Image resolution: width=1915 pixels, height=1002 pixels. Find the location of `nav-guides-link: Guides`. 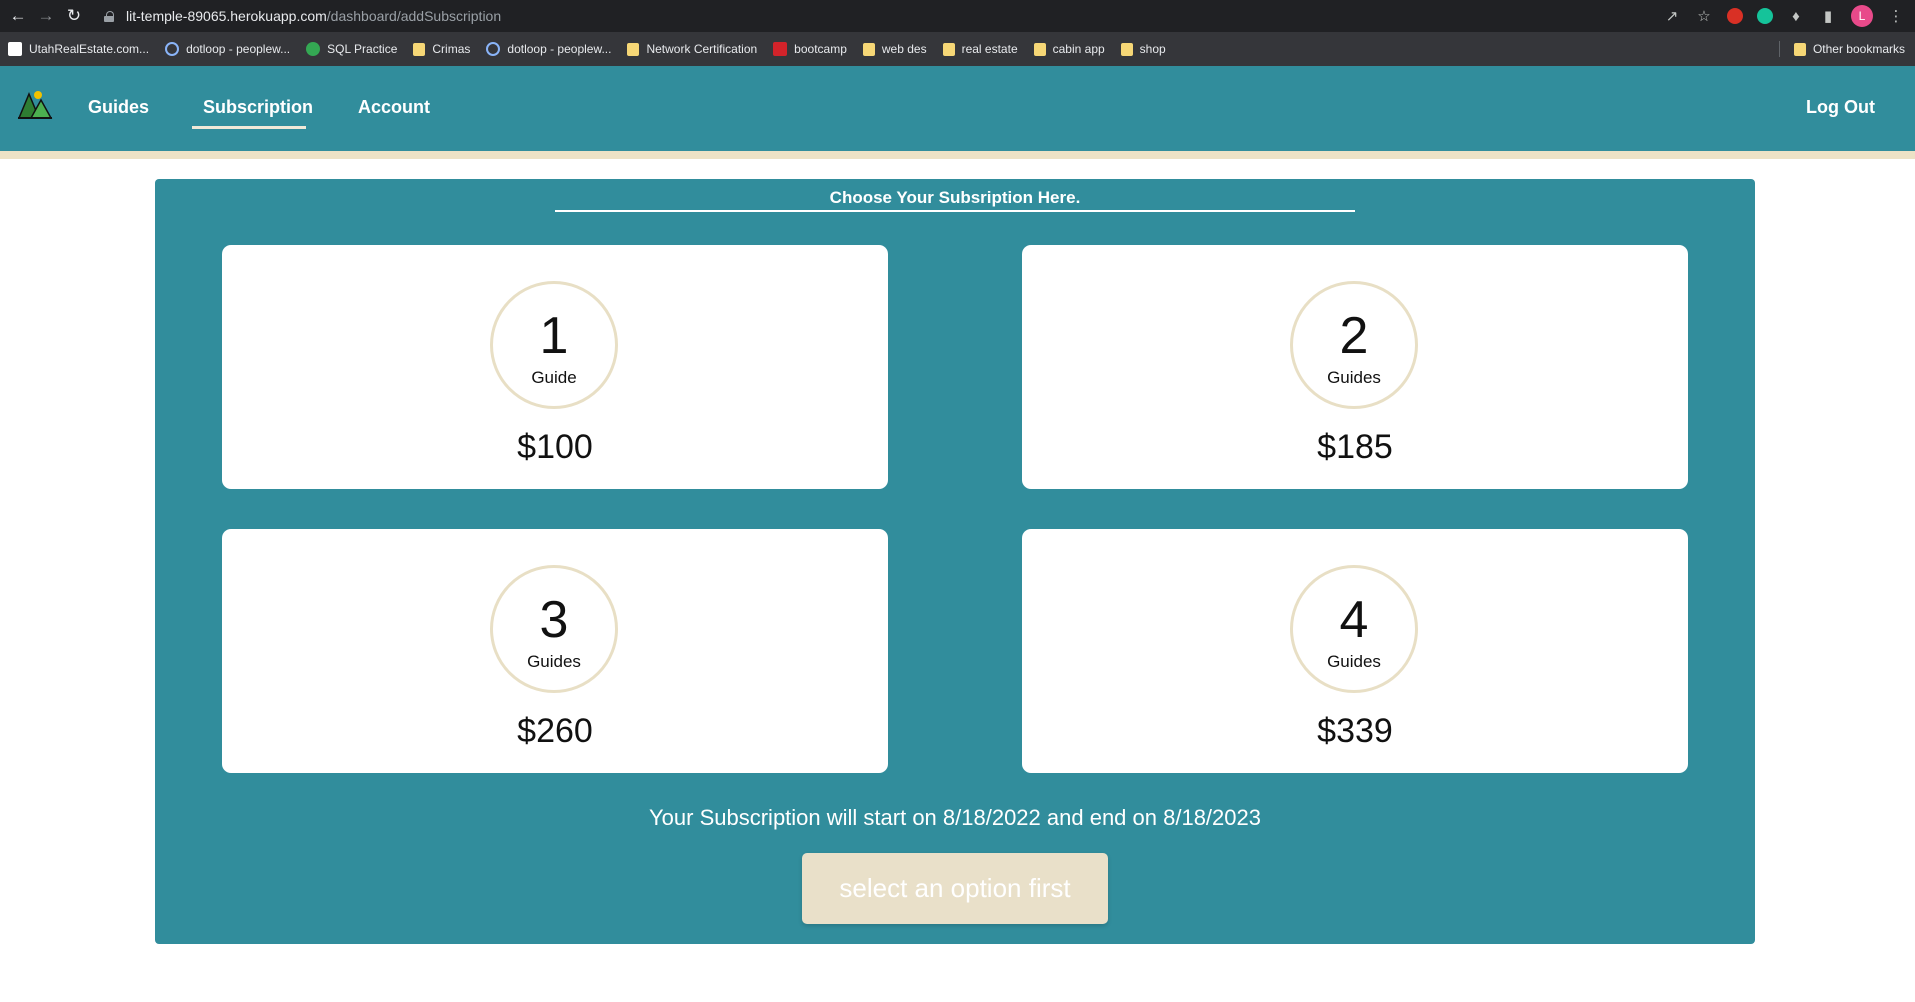

nav-guides-link: Guides is located at coordinates (118, 107).